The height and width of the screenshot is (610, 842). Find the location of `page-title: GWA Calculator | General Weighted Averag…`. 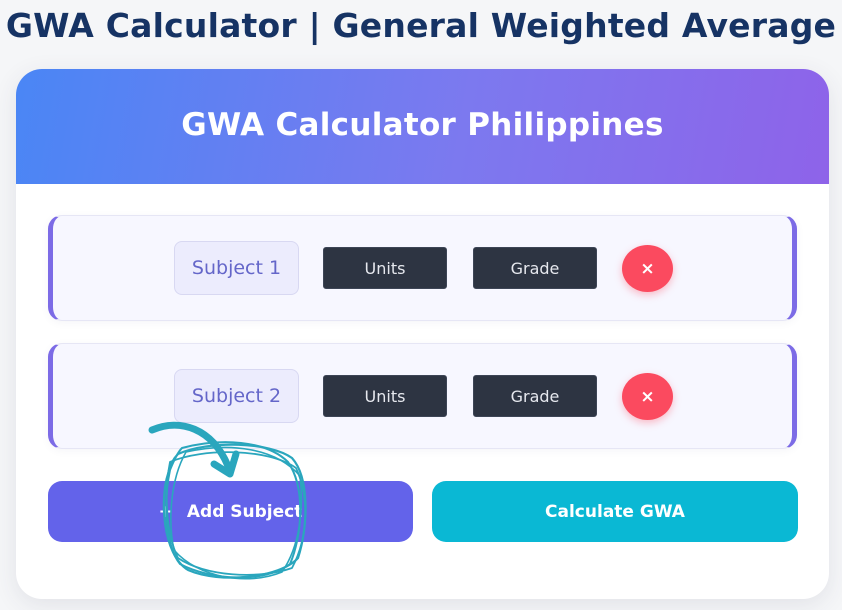

page-title: GWA Calculator | General Weighted Averag… is located at coordinates (421, 25).